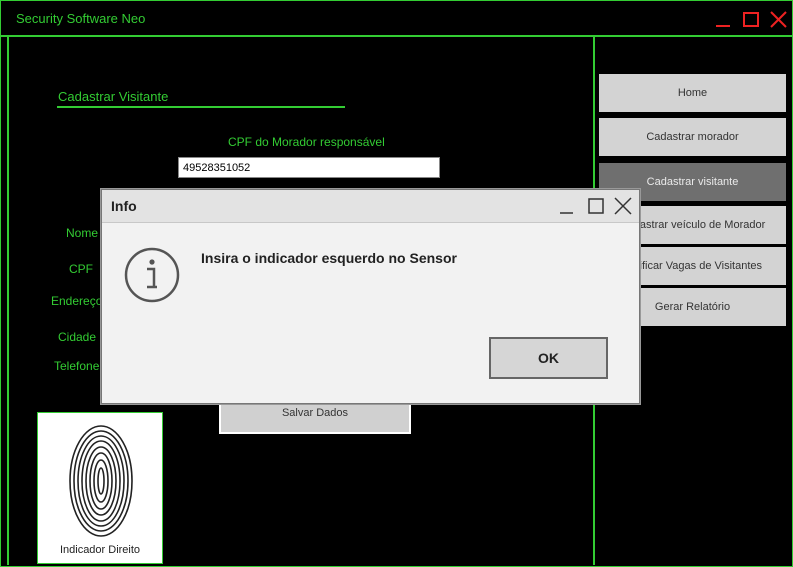  Describe the element at coordinates (548, 358) in the screenshot. I see `ok-button: OK` at that location.